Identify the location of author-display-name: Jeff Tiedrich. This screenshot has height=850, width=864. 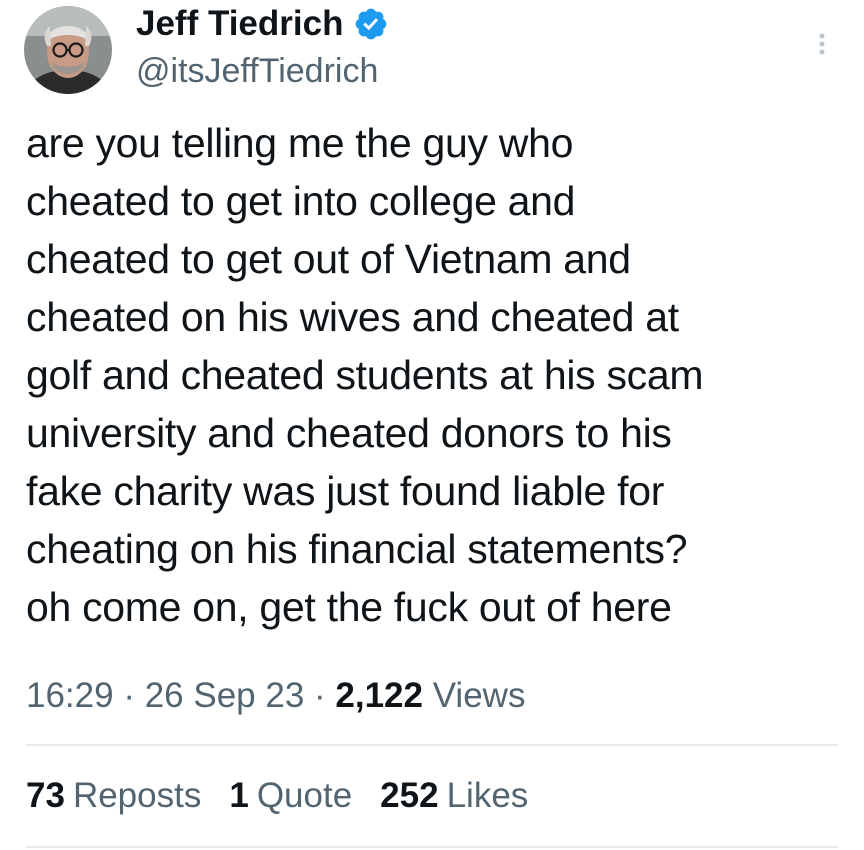
(262, 24).